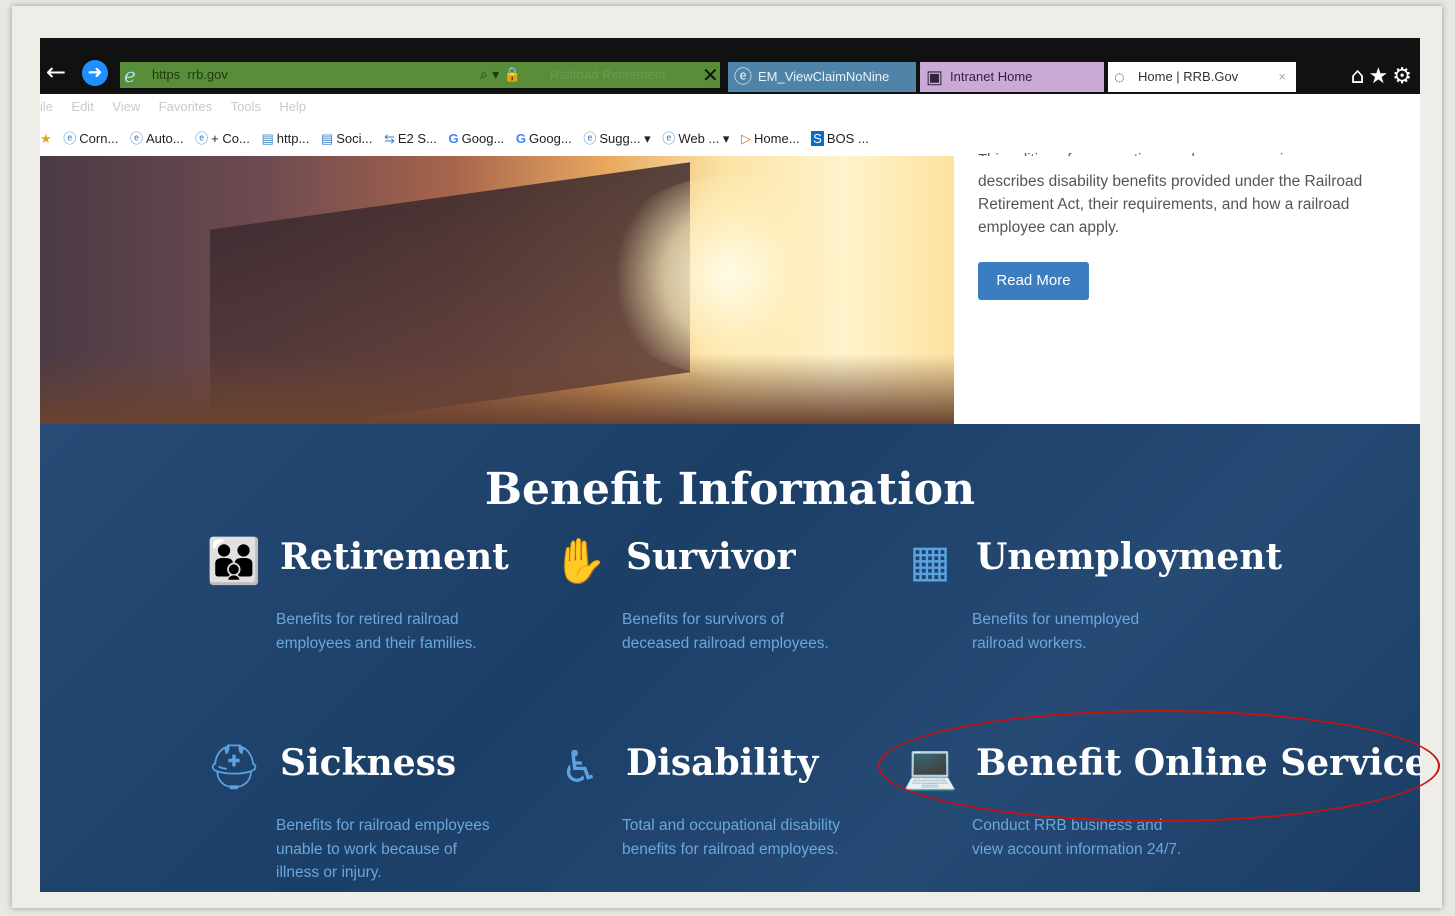 This screenshot has height=916, width=1455. I want to click on menu-edit: Edit, so click(82, 107).